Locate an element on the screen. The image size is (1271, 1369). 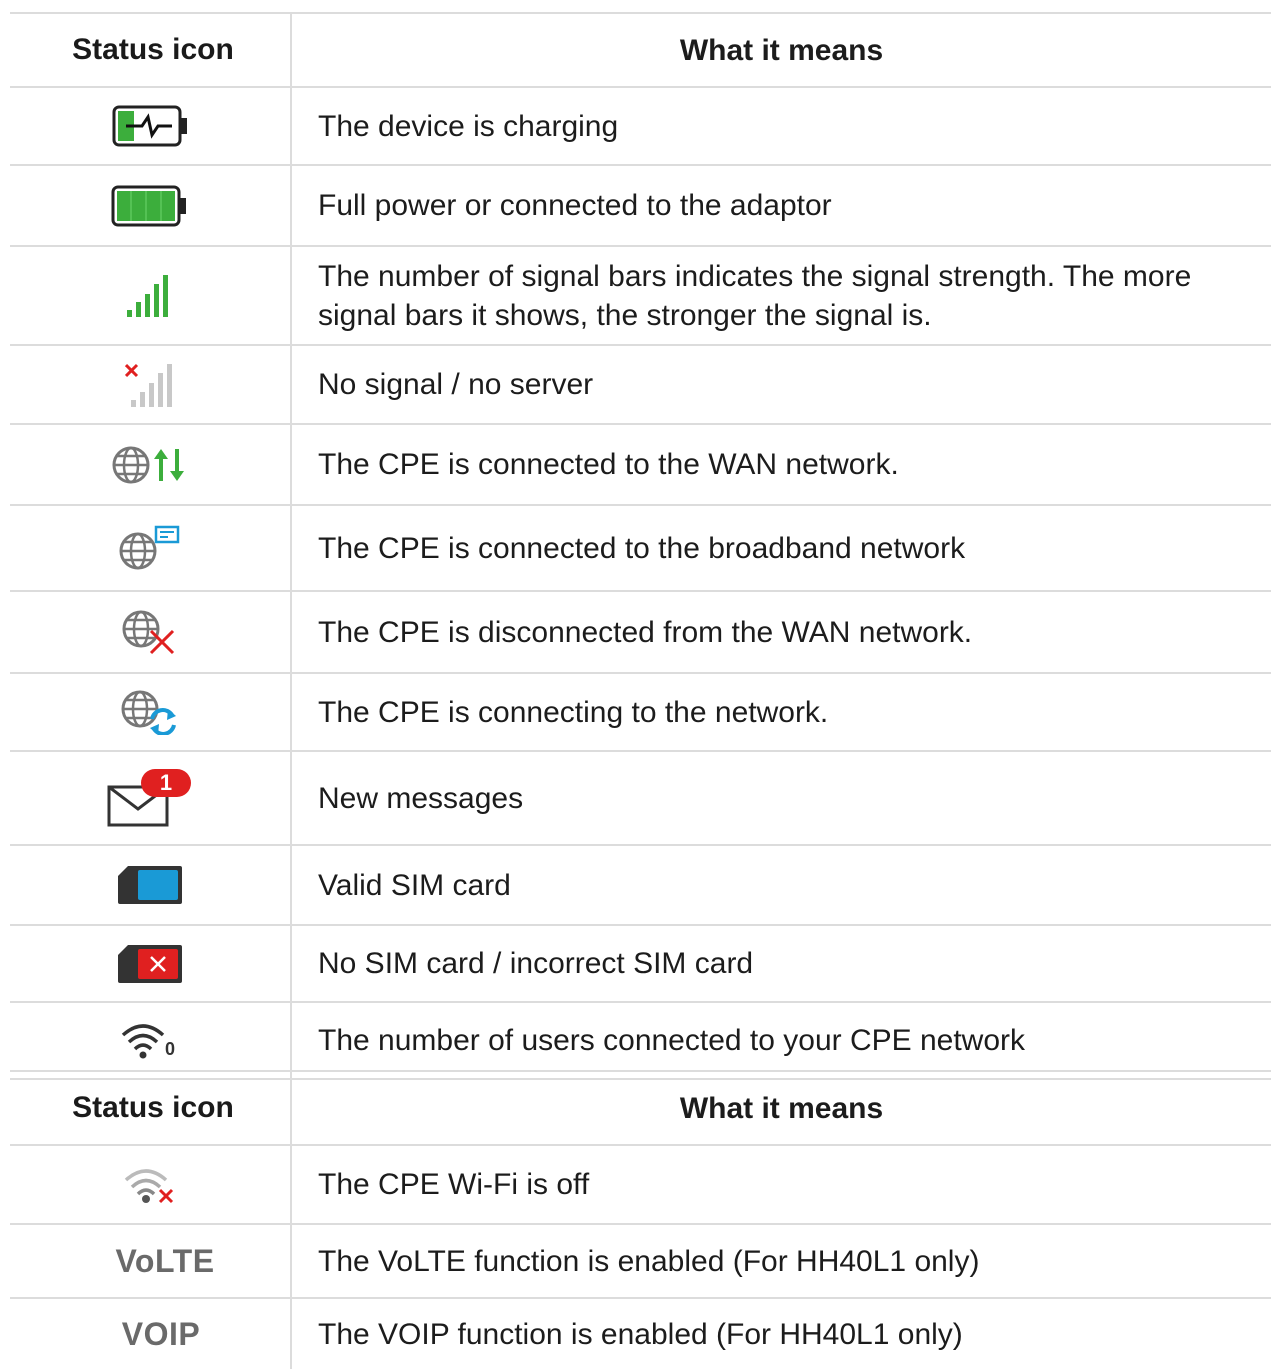
row-meaning: No SIM card / incorrect SIM card is located at coordinates (536, 963).